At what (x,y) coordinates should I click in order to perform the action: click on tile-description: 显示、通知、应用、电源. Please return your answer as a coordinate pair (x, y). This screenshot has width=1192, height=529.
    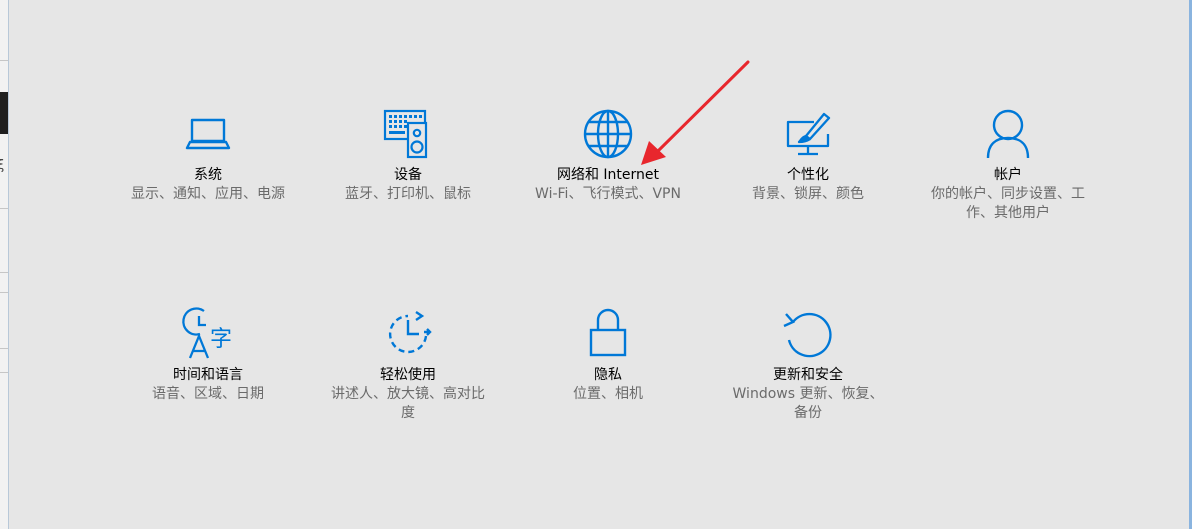
    Looking at the image, I should click on (208, 194).